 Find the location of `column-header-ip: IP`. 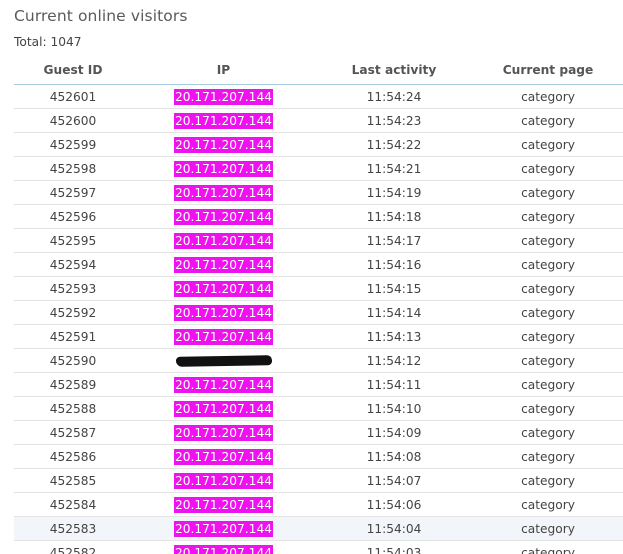

column-header-ip: IP is located at coordinates (223, 70).